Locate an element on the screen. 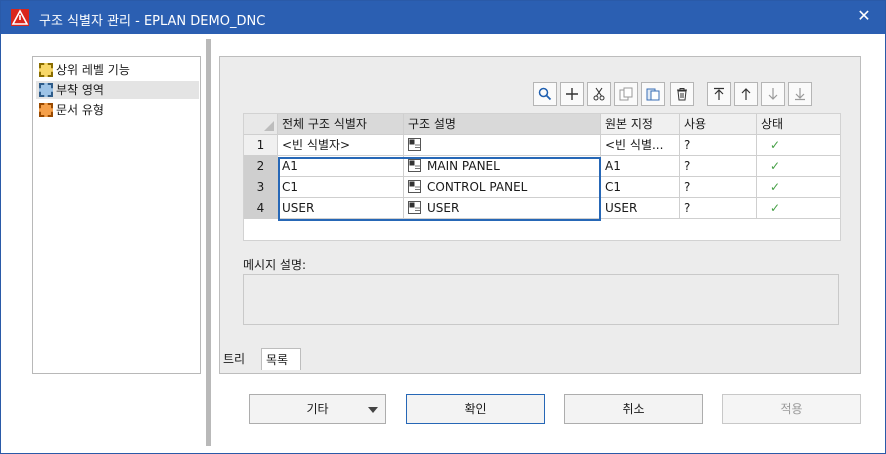  move-bottom-icon is located at coordinates (800, 94).